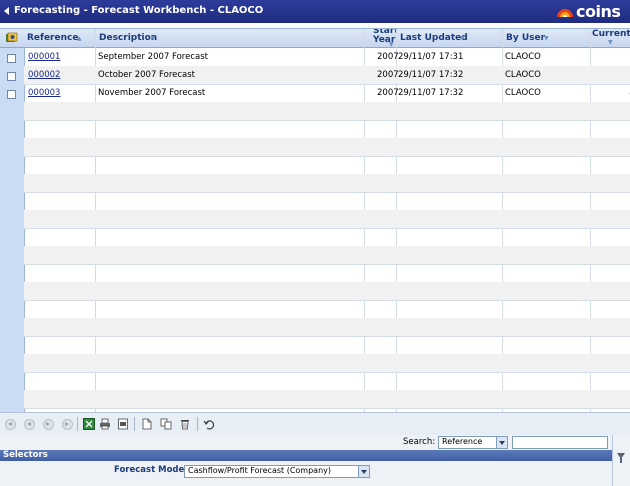 The image size is (630, 486). What do you see at coordinates (419, 442) in the screenshot?
I see `search-label: Search:` at bounding box center [419, 442].